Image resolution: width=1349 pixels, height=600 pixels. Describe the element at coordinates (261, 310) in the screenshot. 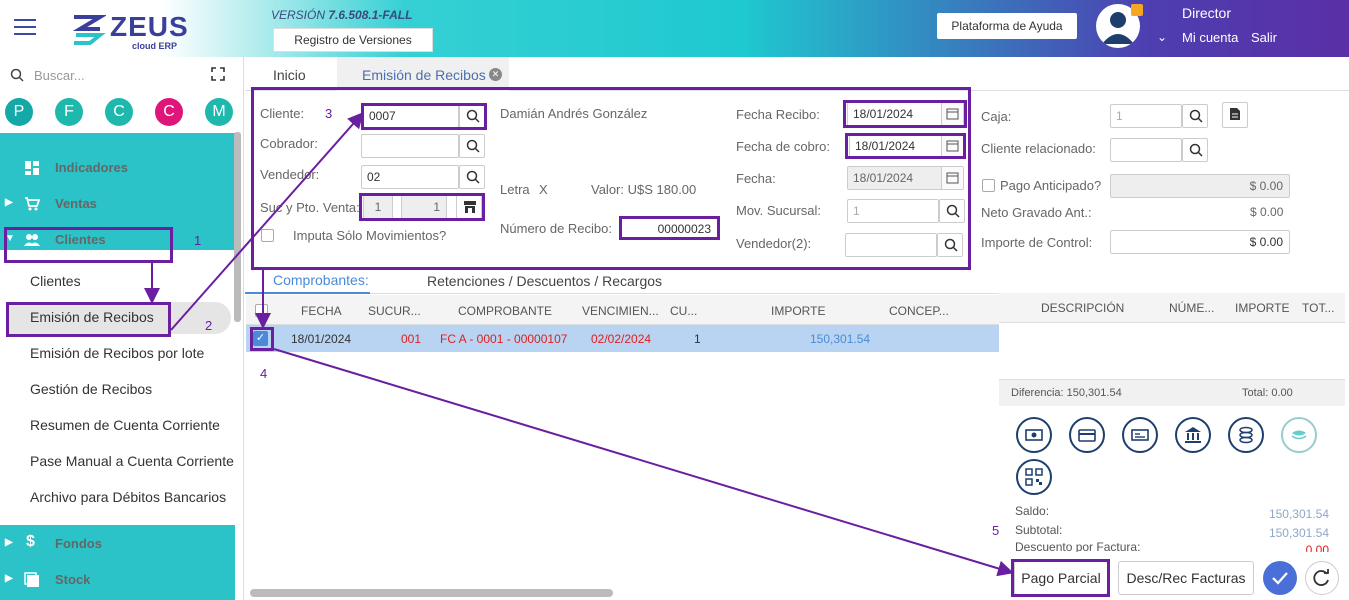

I see `select-all-checkbox` at that location.